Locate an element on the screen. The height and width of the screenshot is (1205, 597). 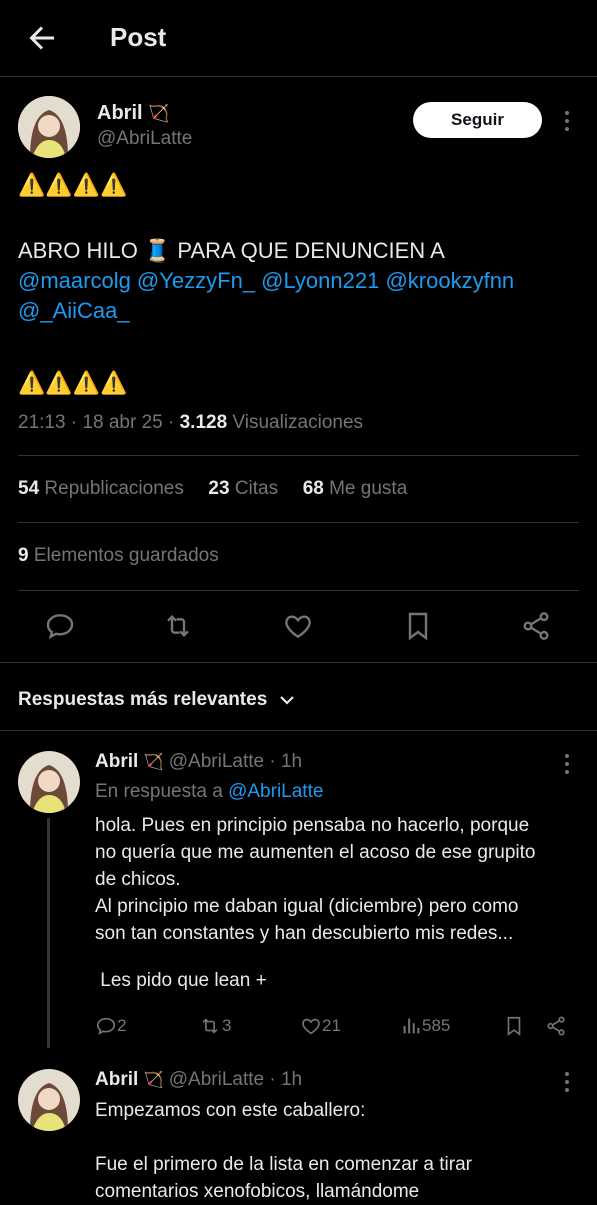
bar-chart-icon is located at coordinates (411, 1026).